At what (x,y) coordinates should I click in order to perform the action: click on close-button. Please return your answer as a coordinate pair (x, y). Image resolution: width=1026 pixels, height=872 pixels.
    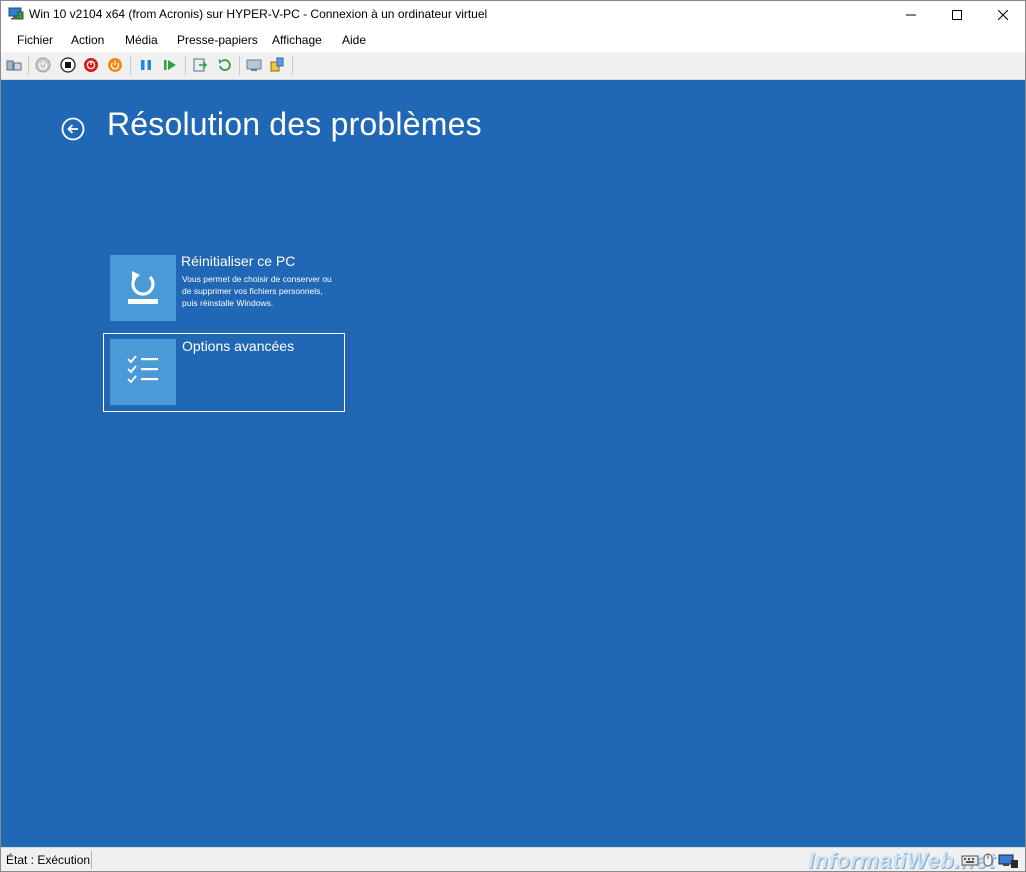
    Looking at the image, I should click on (1002, 15).